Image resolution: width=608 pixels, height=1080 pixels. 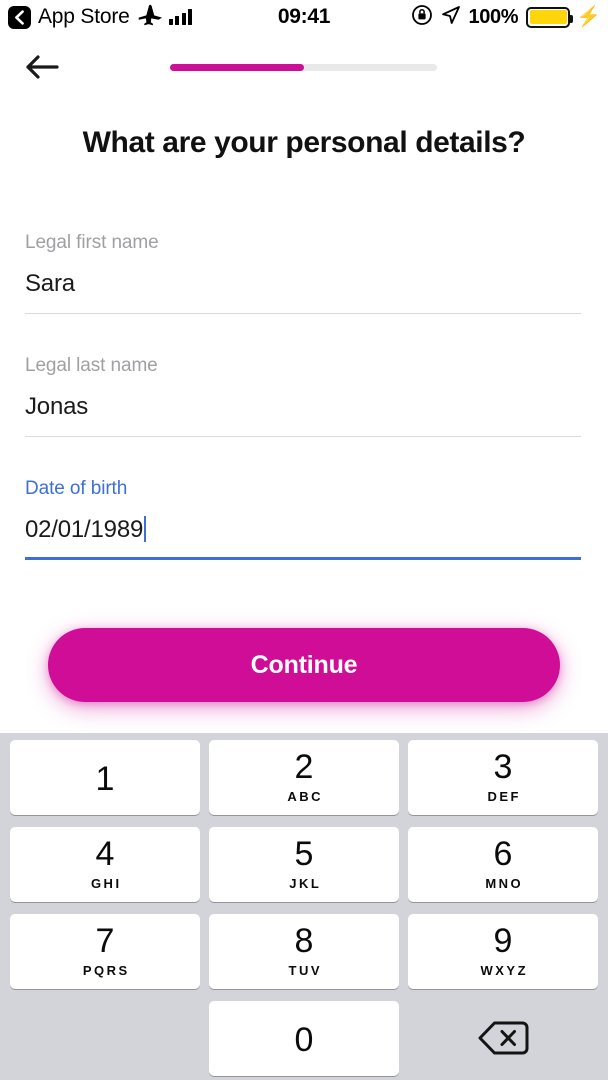 I want to click on field-value-legal-last-name: Jonas, so click(x=303, y=415).